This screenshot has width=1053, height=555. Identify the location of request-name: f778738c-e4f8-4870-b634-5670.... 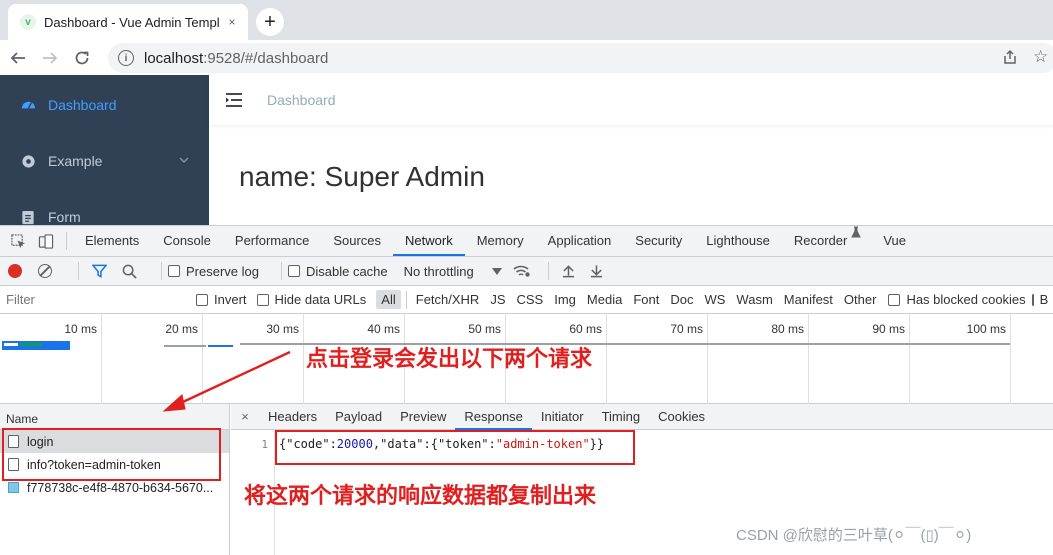
(120, 487).